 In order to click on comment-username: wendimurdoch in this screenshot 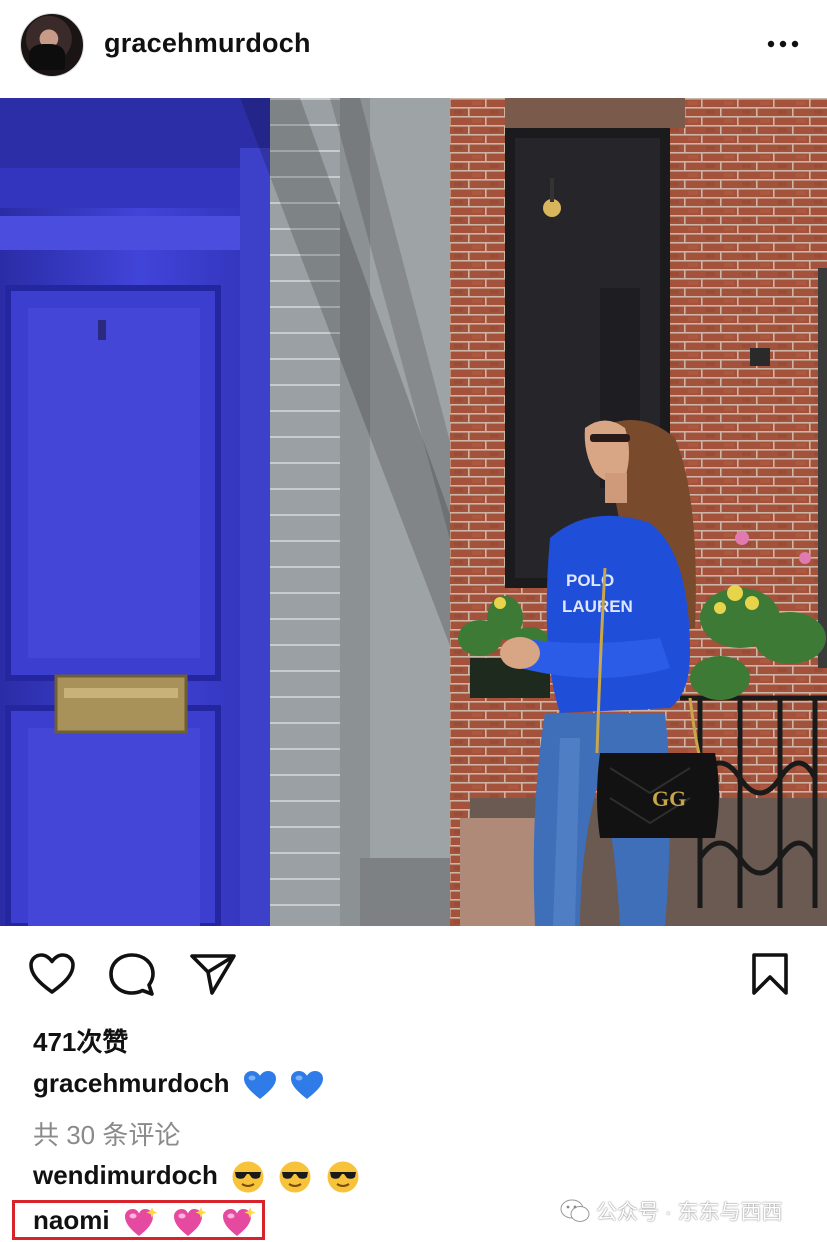, I will do `click(125, 1175)`.